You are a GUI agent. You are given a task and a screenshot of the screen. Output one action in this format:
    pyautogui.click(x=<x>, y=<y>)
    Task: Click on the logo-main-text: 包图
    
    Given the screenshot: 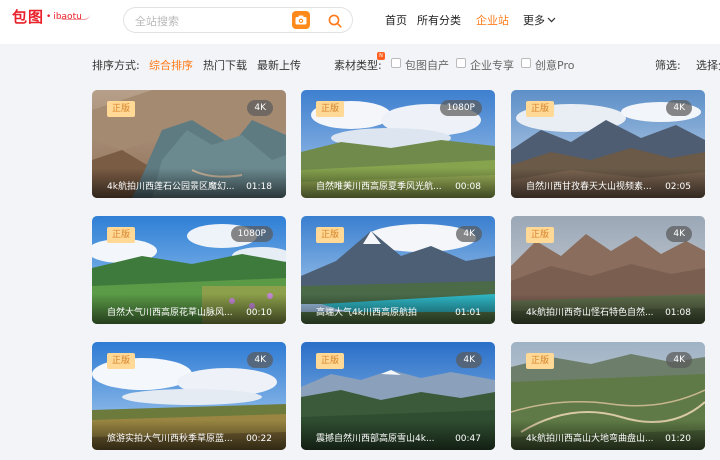 What is the action you would take?
    pyautogui.click(x=28, y=17)
    